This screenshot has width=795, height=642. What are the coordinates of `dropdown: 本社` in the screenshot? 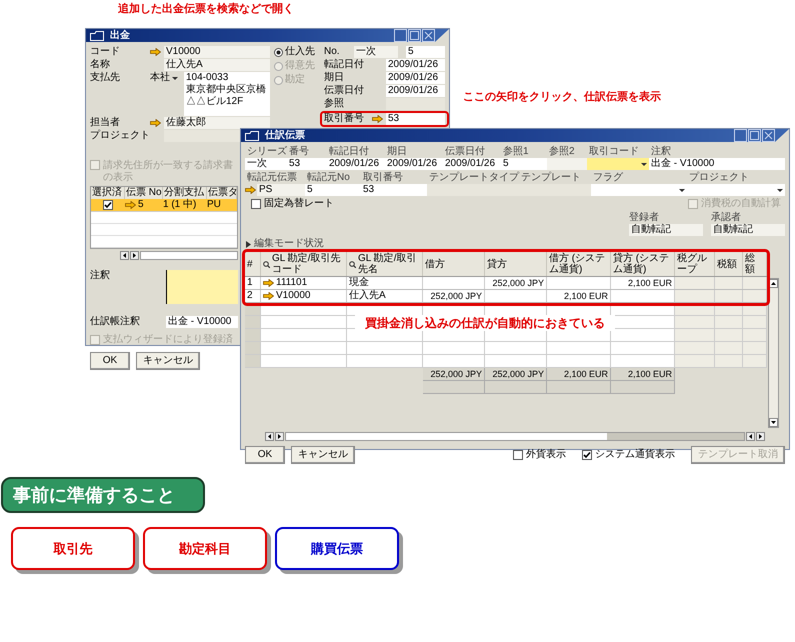 It's located at (167, 78).